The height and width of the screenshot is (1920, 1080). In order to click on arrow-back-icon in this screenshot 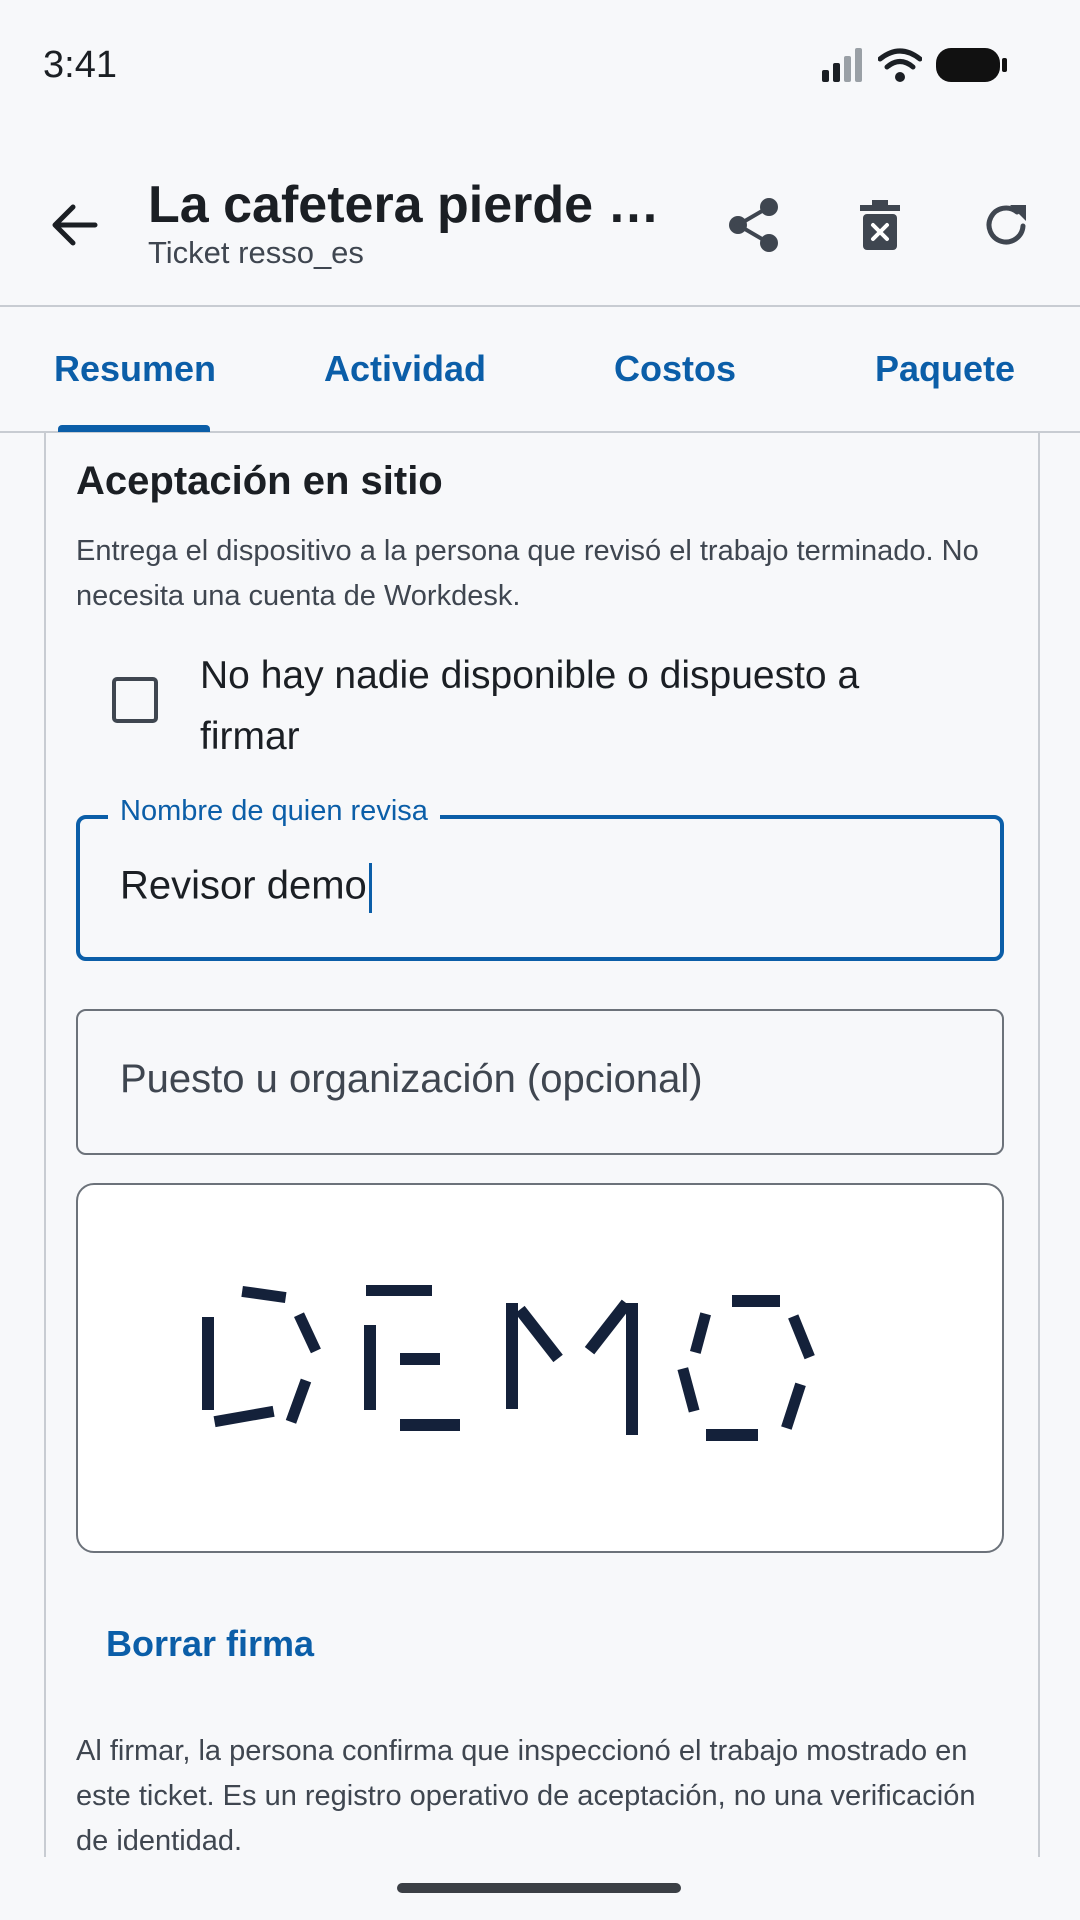, I will do `click(75, 225)`.